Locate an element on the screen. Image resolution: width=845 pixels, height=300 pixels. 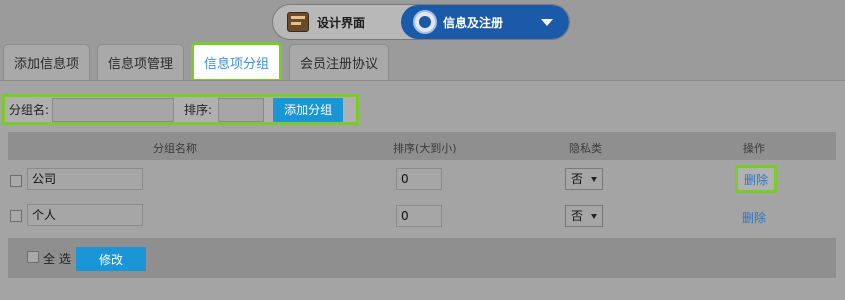
tab-add-info-item: 添加信息项 is located at coordinates (47, 62).